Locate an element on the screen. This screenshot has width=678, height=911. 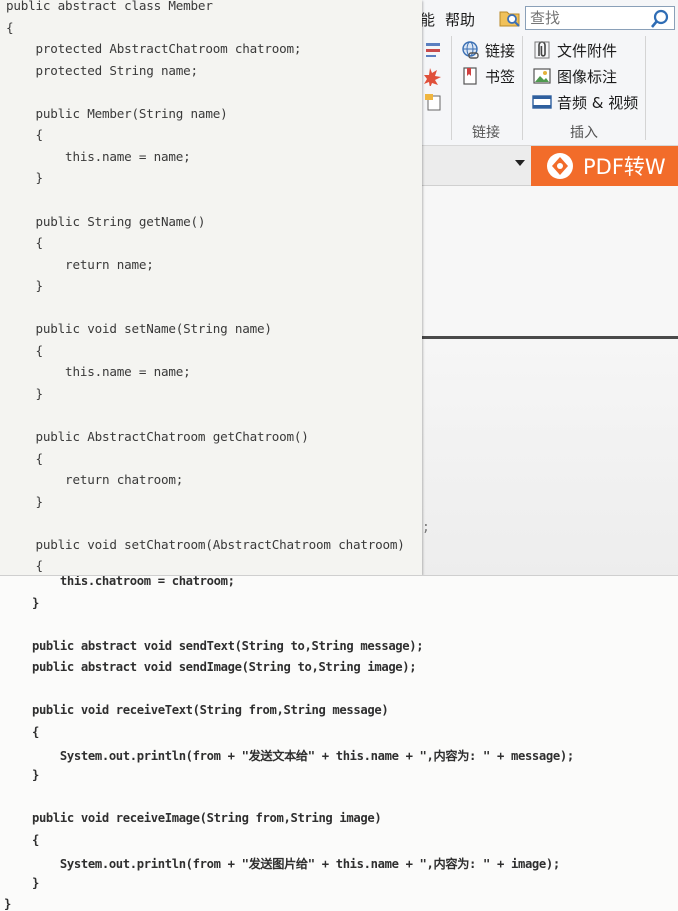
file-attachment-label: 文件附件 is located at coordinates (587, 50).